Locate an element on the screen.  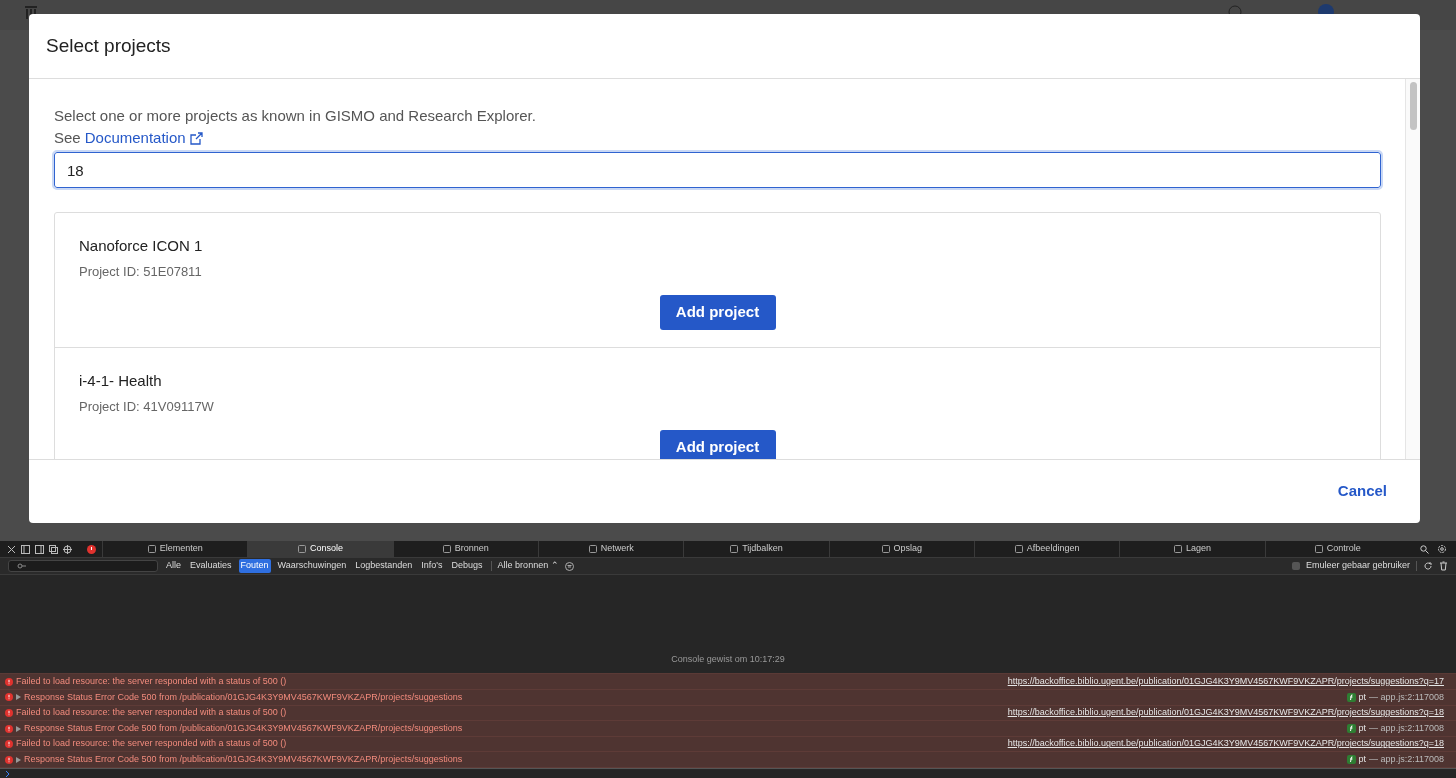
project-name: i-4-1- Health is located at coordinates (121, 381).